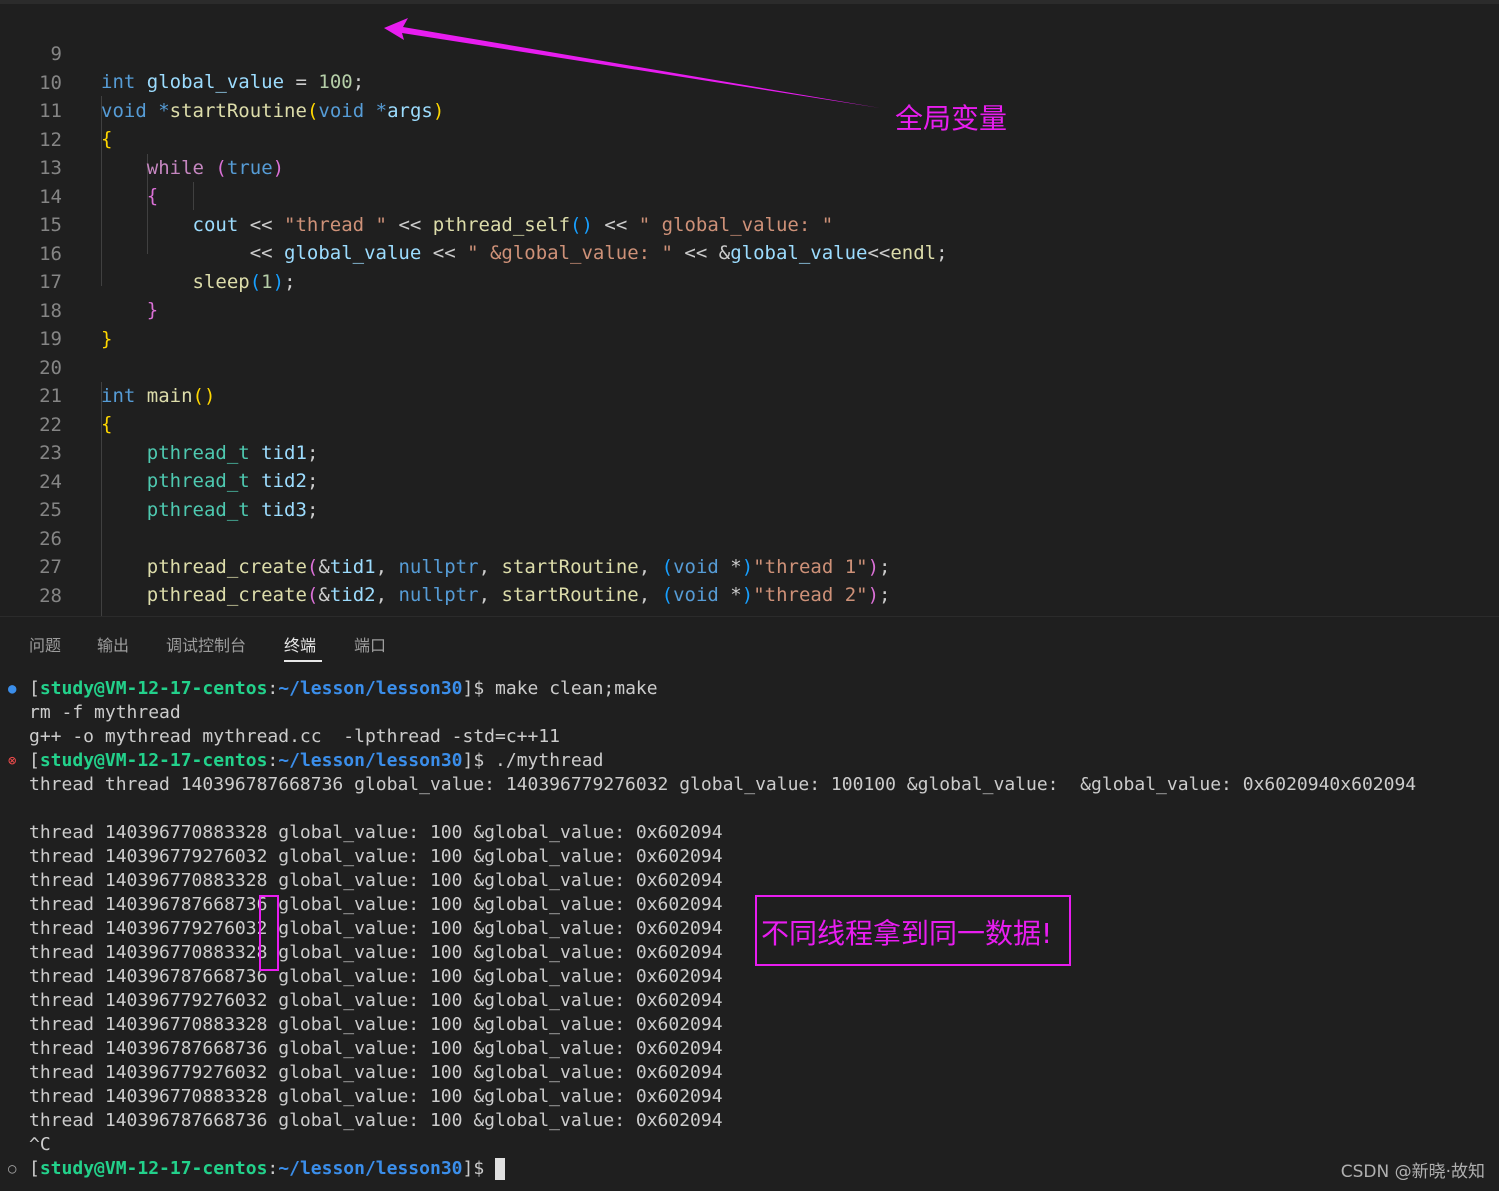 This screenshot has width=1499, height=1191. Describe the element at coordinates (907, 933) in the screenshot. I see `annotation-same-data-label: 不同线程拿到同一数据!` at that location.